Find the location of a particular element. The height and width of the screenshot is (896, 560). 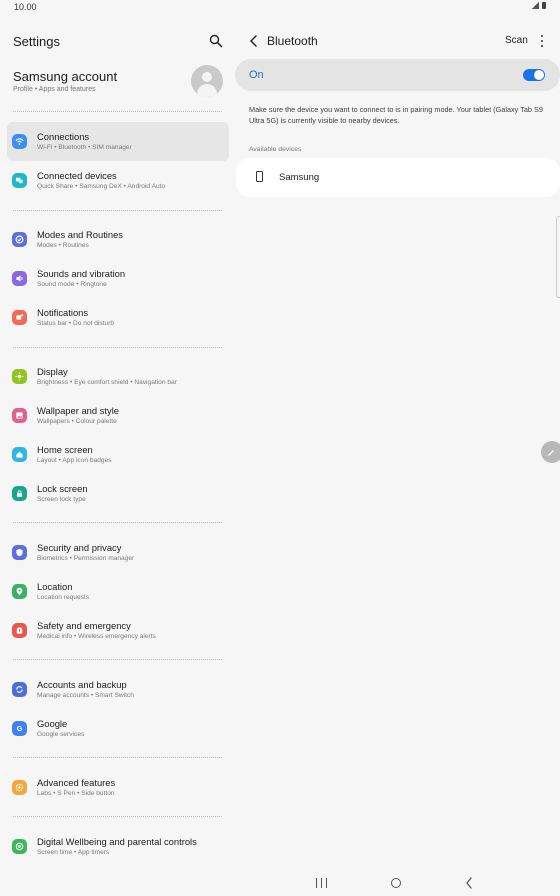

settings-item-title: Digital Wellbeing and parental controls is located at coordinates (117, 841).